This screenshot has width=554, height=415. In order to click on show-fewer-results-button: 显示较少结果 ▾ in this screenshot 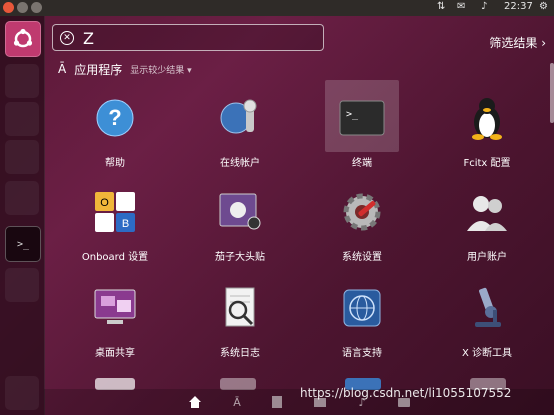, I will do `click(160, 69)`.